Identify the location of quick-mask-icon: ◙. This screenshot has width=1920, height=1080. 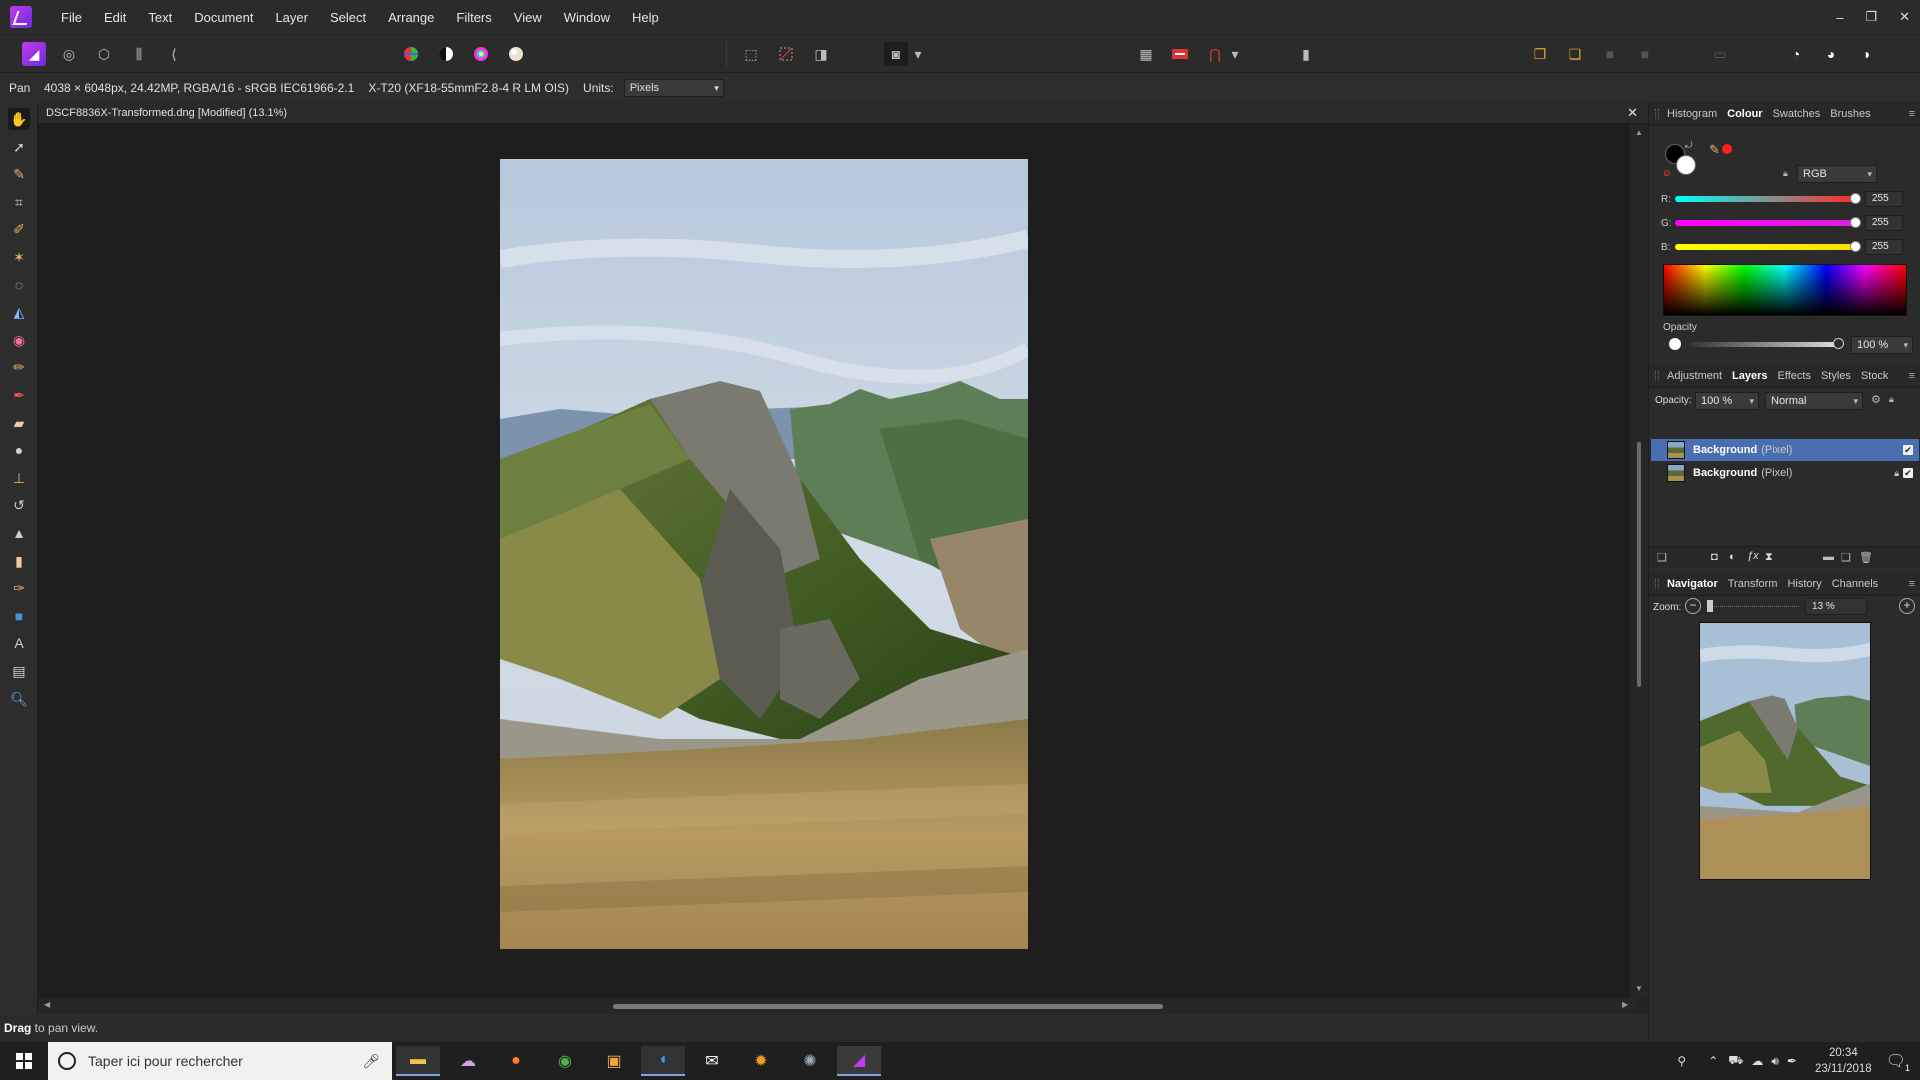
(896, 54).